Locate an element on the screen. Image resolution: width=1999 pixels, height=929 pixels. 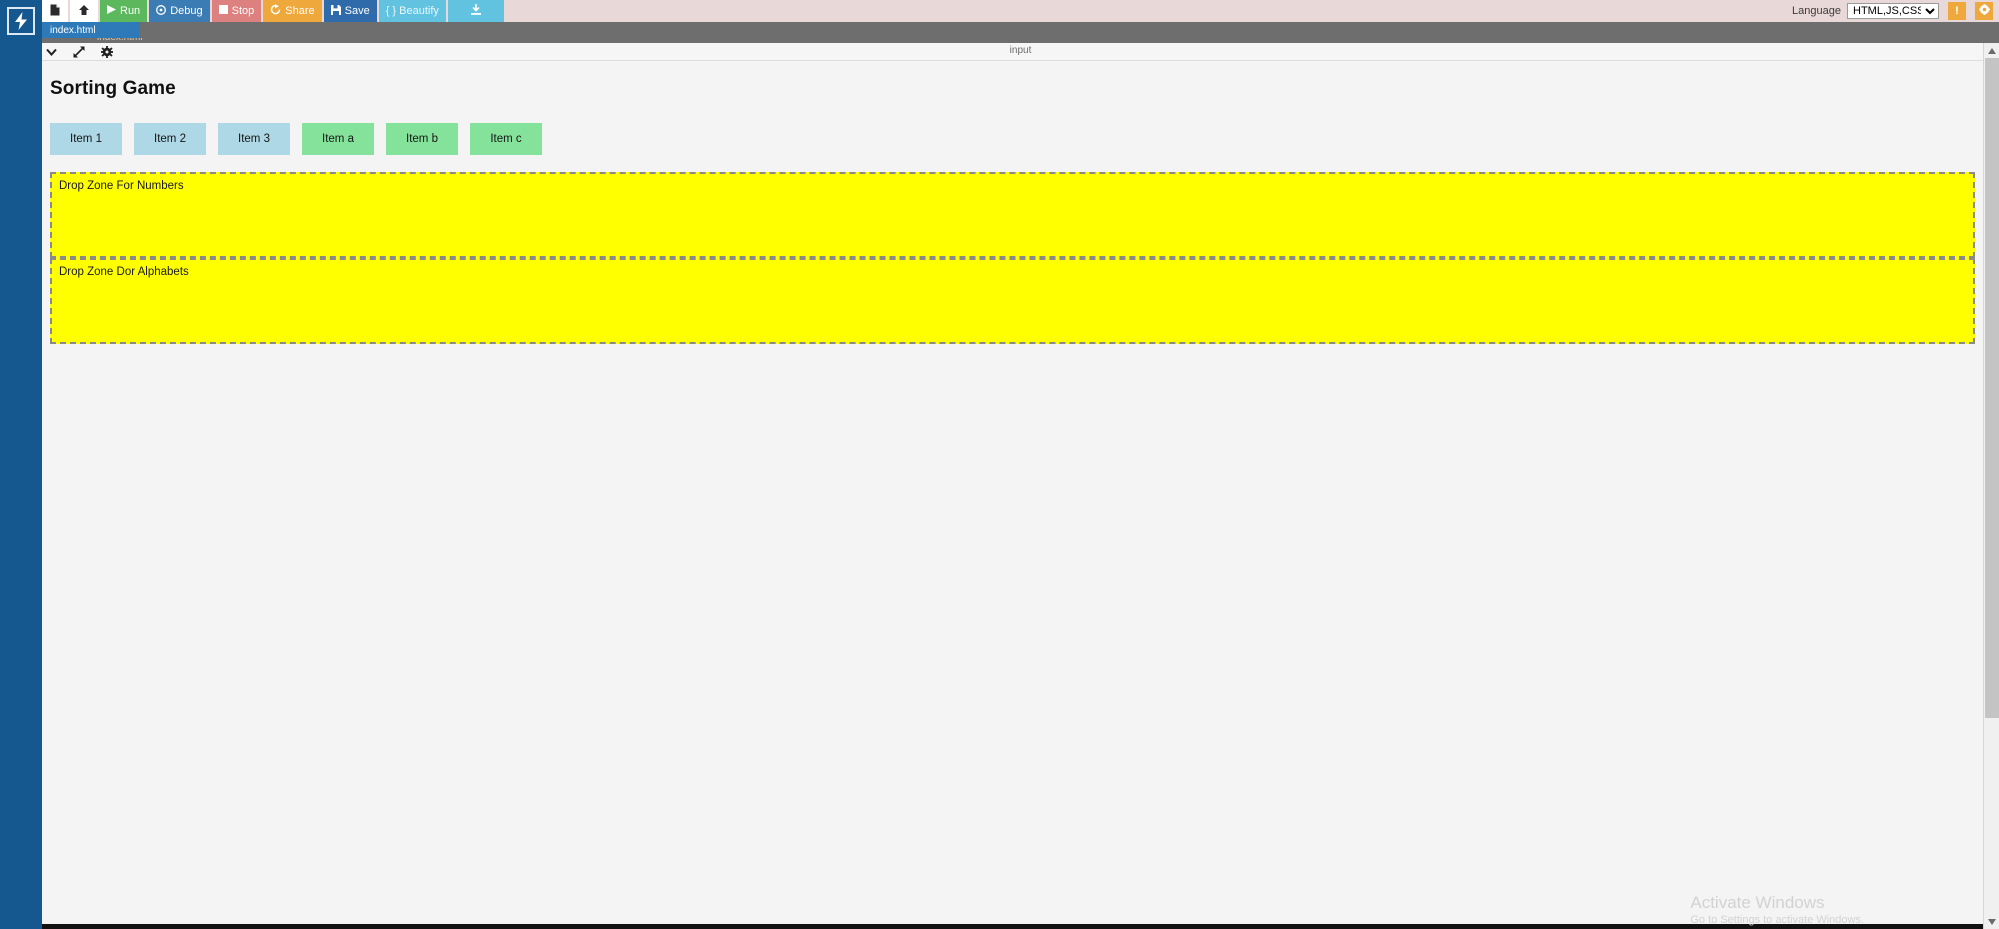
tab-index-html-label: index.html is located at coordinates (73, 30).